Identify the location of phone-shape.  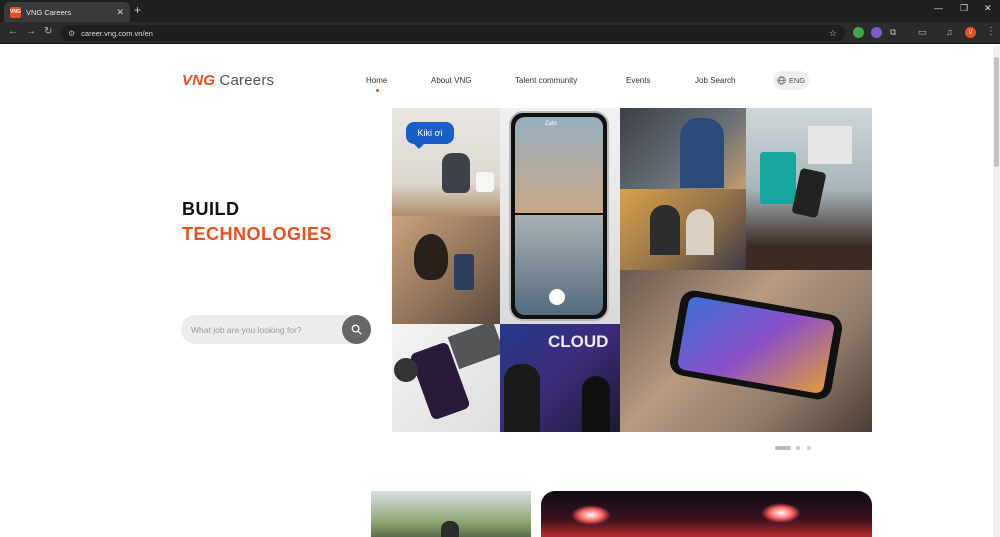
(464, 272).